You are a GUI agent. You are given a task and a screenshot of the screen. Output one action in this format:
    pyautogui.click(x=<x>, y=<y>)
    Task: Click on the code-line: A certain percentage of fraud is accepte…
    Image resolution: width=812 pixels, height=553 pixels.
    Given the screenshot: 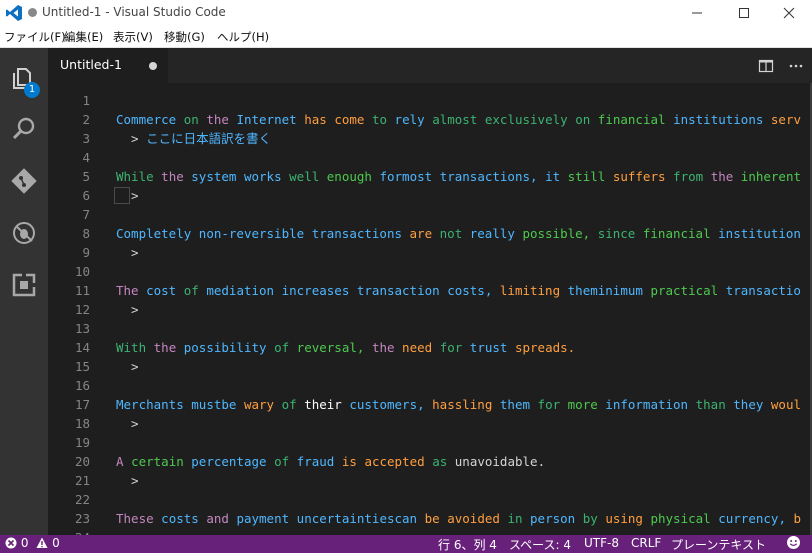 What is the action you would take?
    pyautogui.click(x=330, y=461)
    